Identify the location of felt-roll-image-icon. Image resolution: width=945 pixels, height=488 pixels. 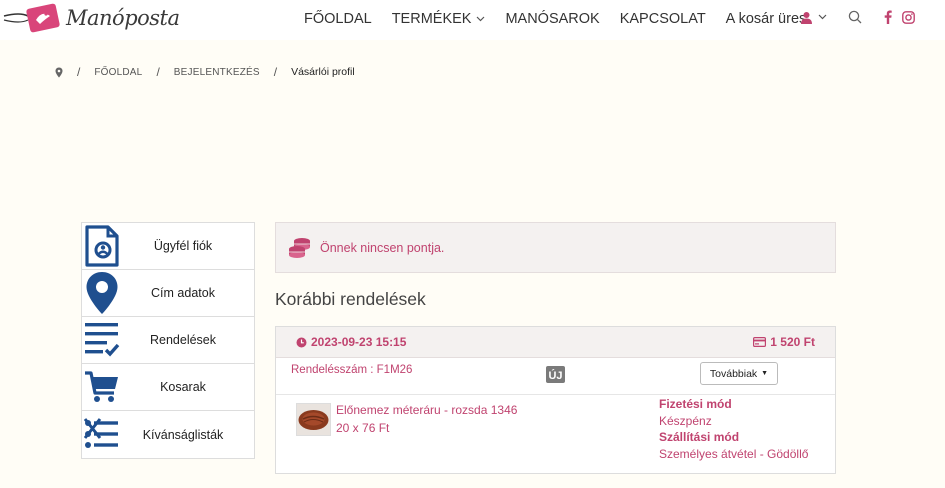
(313, 420).